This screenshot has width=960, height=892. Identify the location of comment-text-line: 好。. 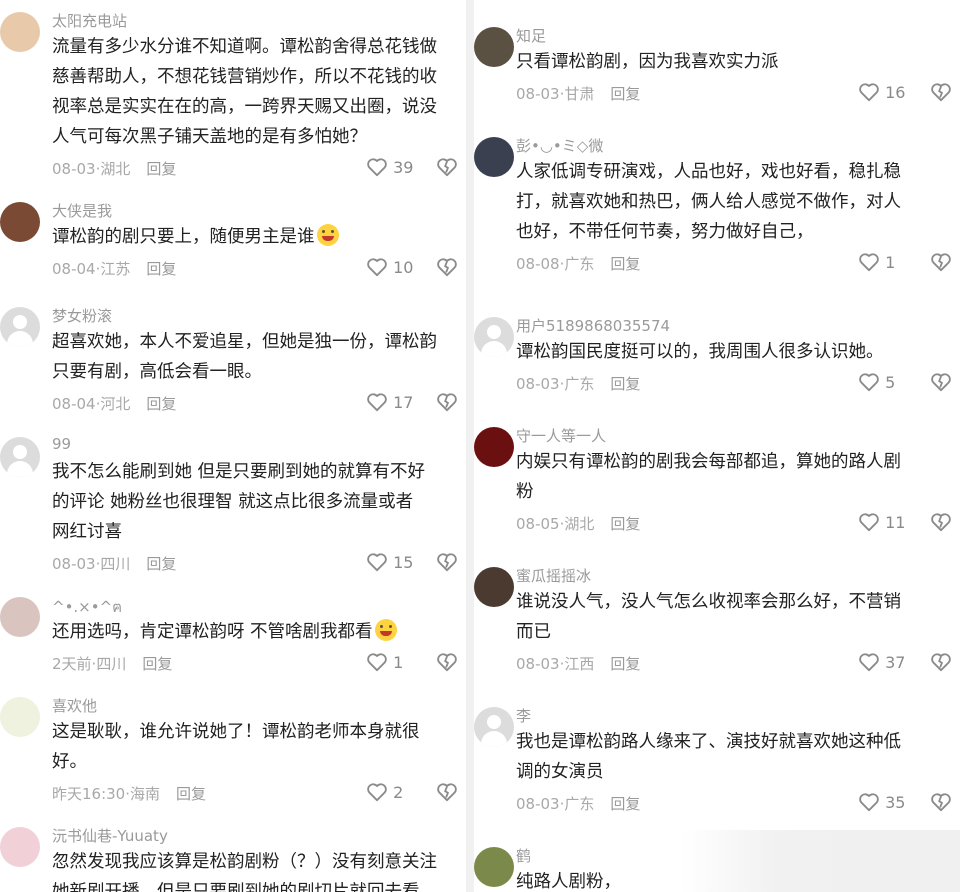
(236, 762).